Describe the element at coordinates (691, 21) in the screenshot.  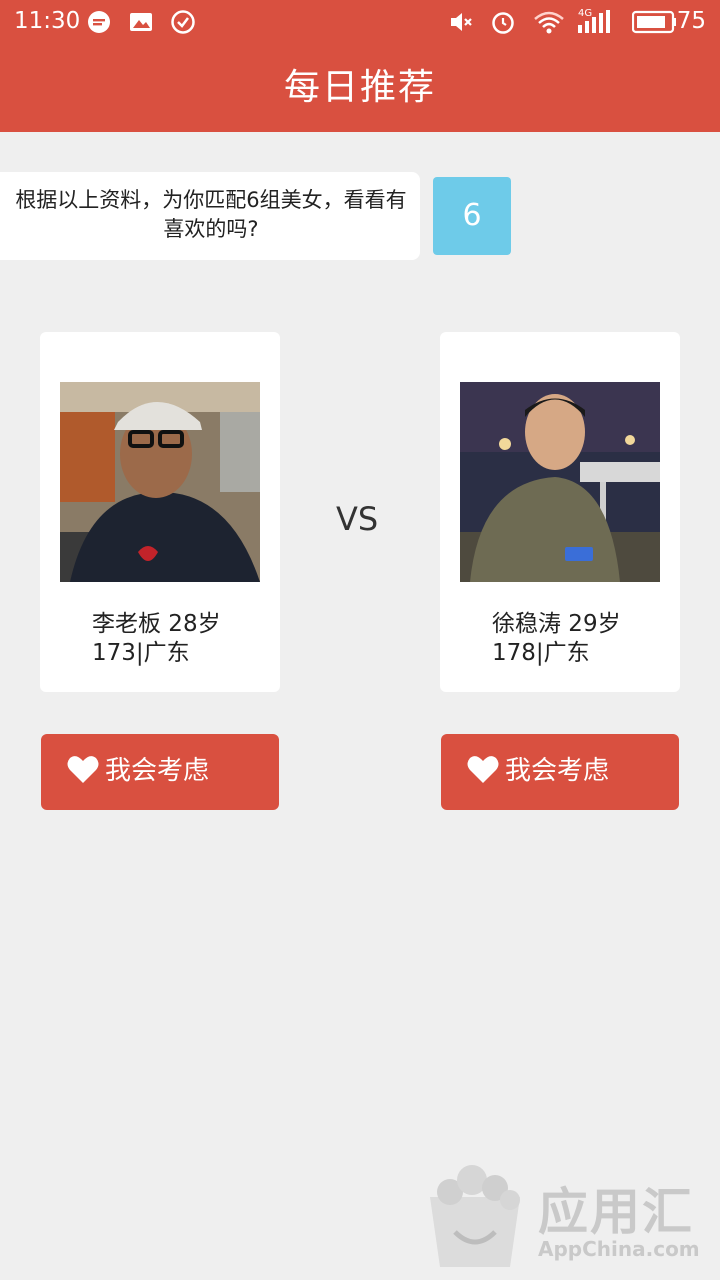
I see `battery-level: 75` at that location.